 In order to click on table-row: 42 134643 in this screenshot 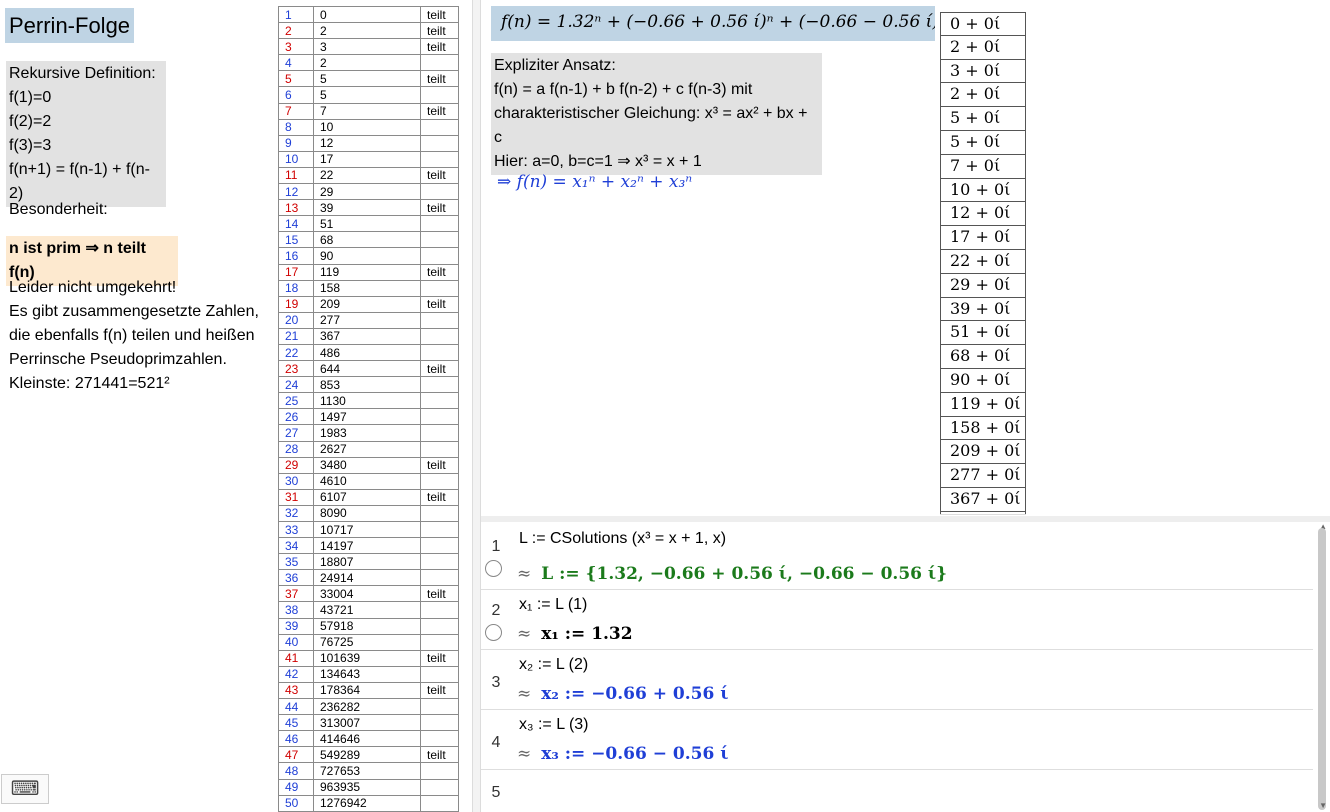, I will do `click(368, 674)`.